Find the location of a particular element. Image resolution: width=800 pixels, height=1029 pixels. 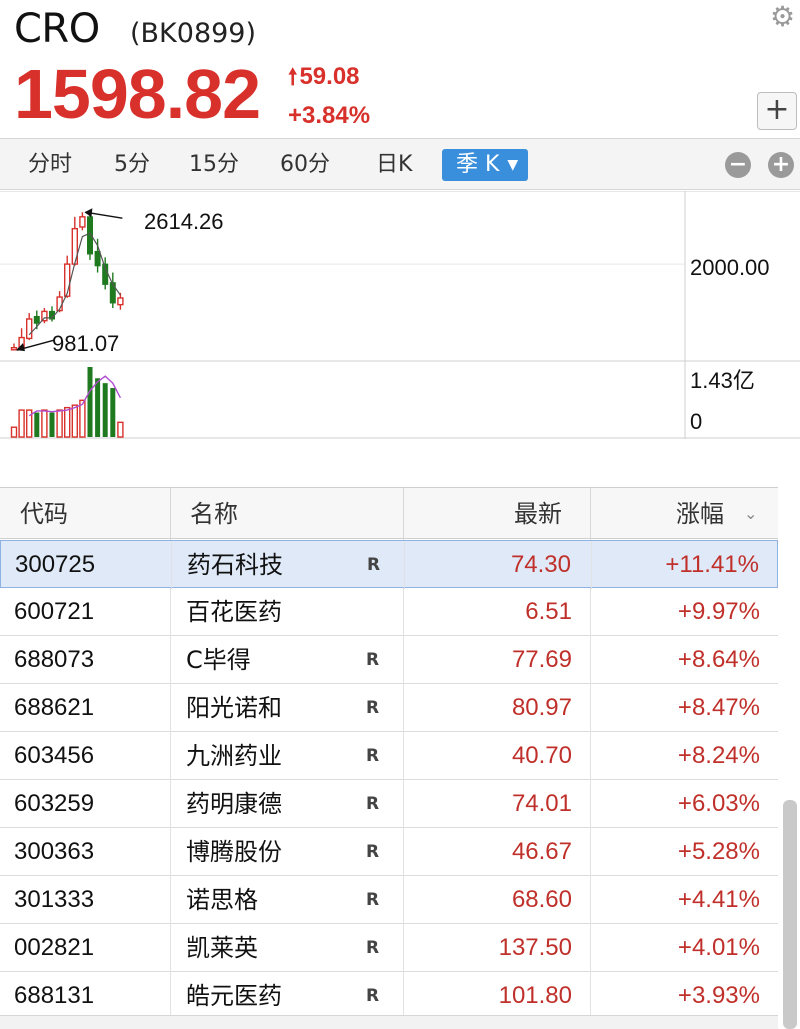

stock-code: 603259 is located at coordinates (54, 803).